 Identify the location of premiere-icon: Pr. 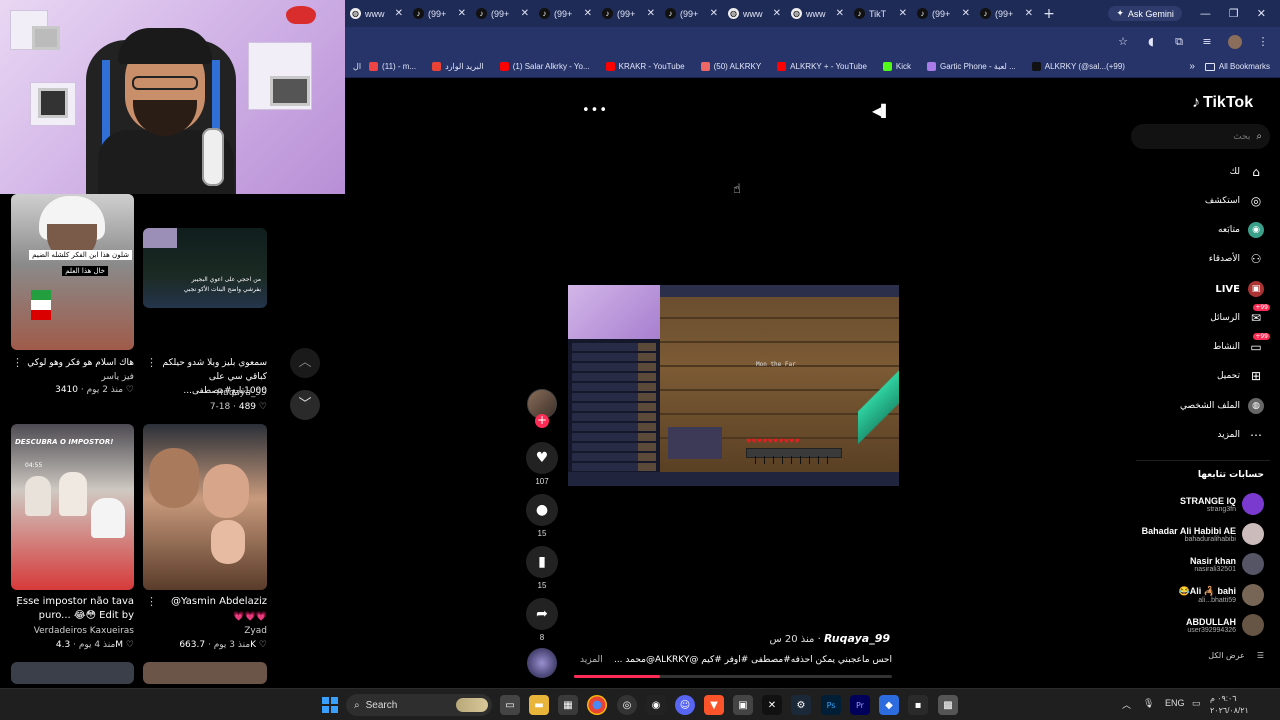
(860, 705).